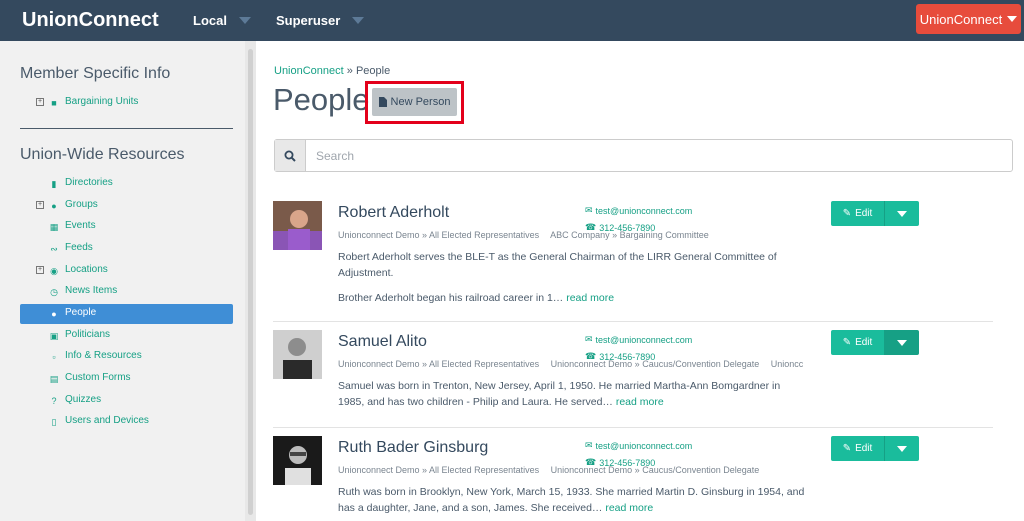 This screenshot has height=521, width=1024. I want to click on breadcrumb-current: People, so click(373, 71).